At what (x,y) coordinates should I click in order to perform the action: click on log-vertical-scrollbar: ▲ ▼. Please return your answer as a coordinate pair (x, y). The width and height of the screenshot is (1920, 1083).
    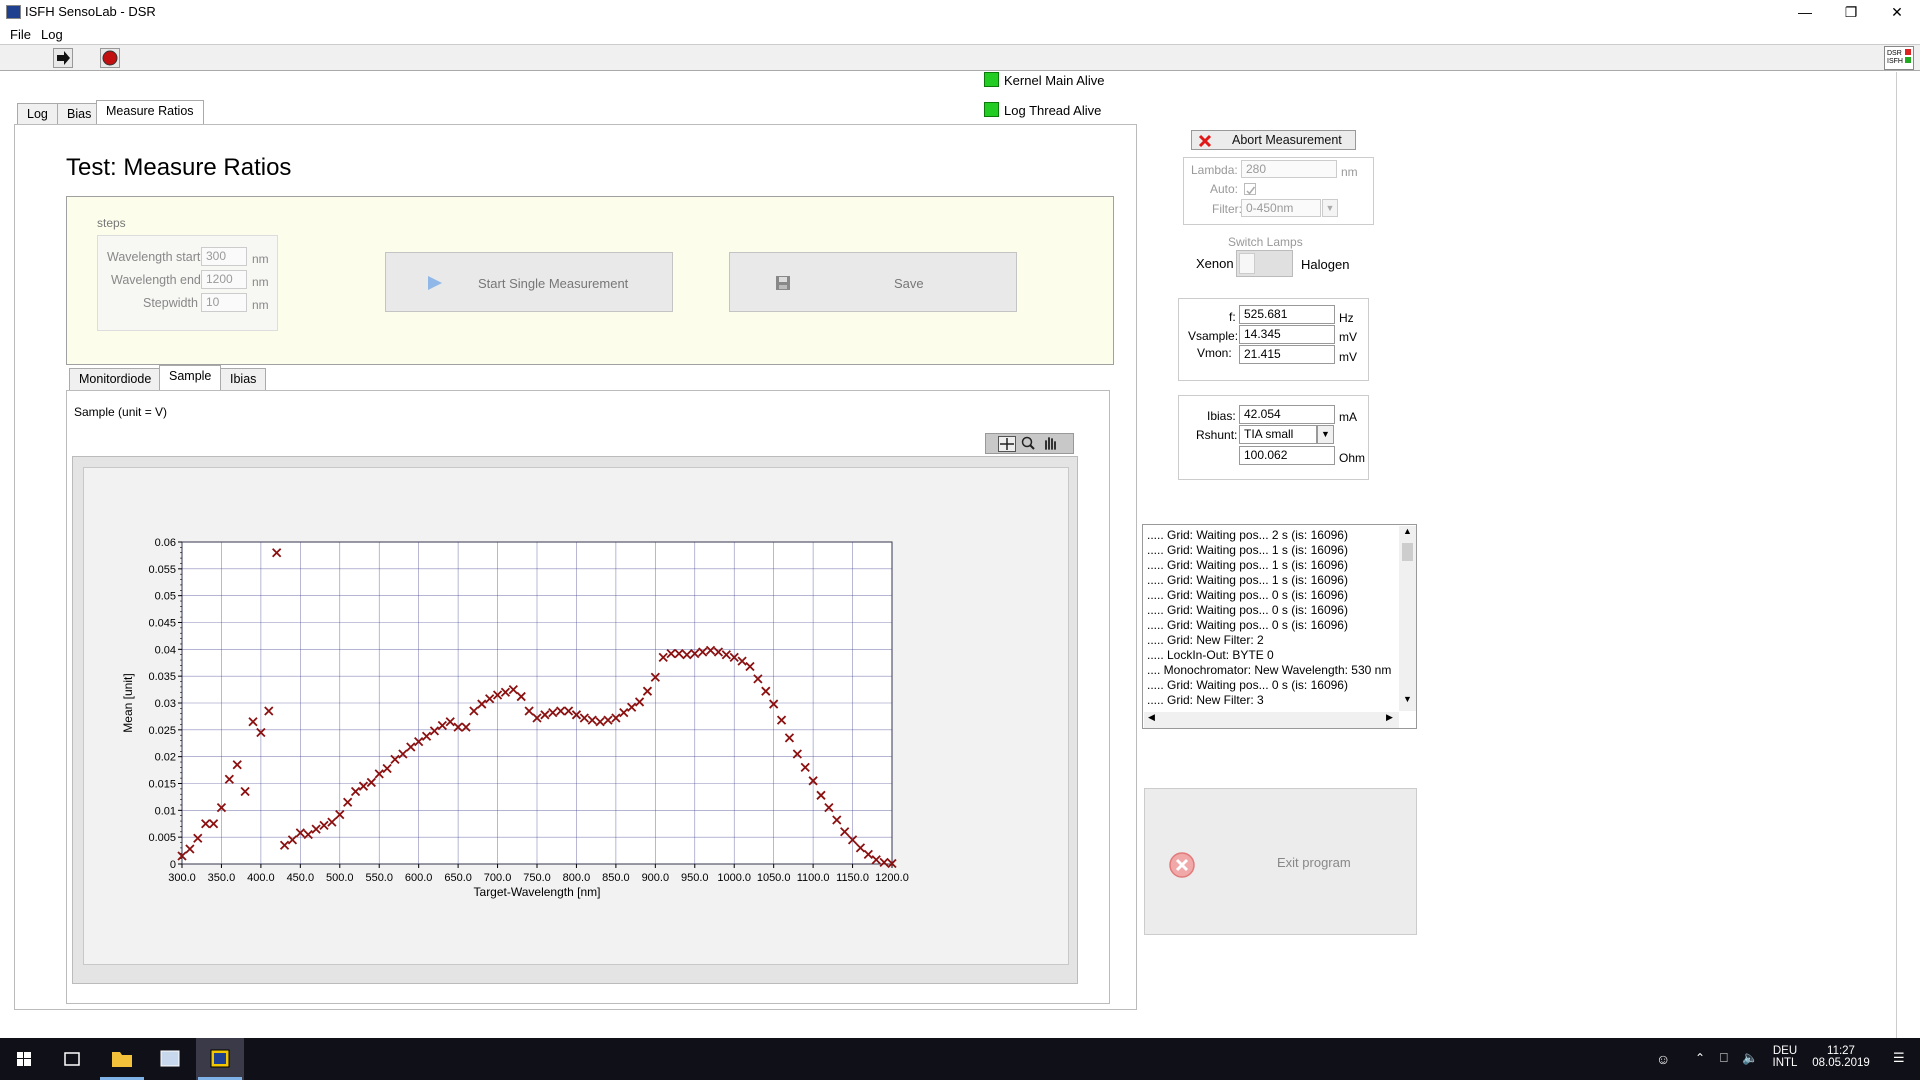
    Looking at the image, I should click on (1407, 618).